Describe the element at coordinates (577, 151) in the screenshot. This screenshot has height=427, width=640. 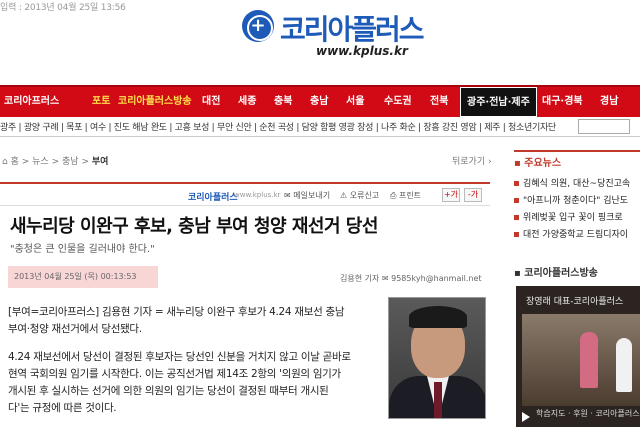
I see `sidebar-topline` at that location.